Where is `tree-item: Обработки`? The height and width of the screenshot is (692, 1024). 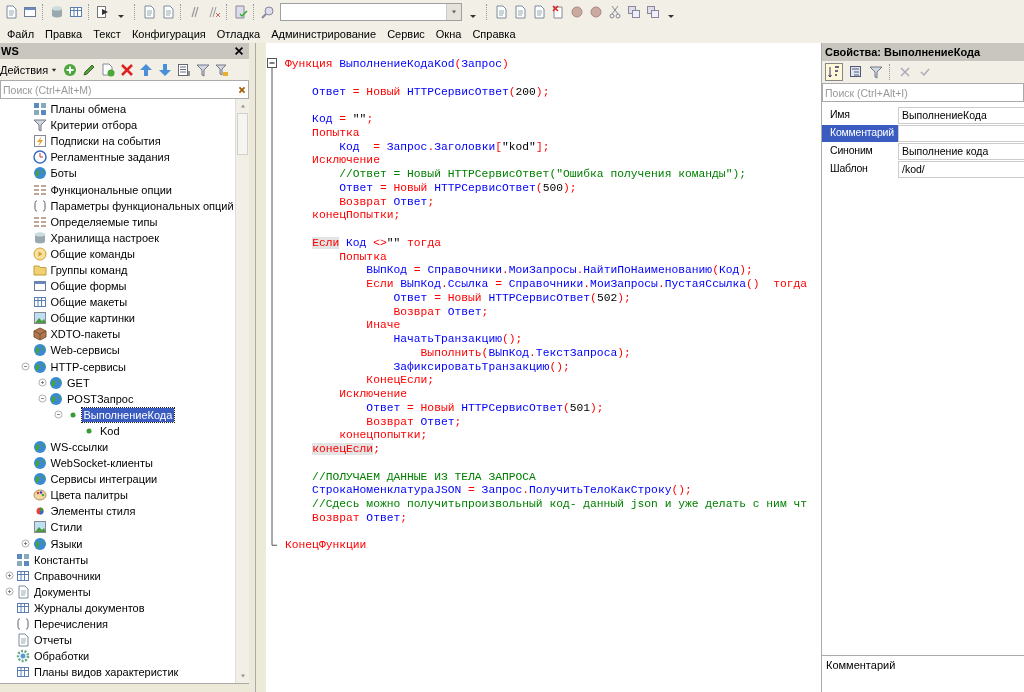
tree-item: Обработки is located at coordinates (62, 656).